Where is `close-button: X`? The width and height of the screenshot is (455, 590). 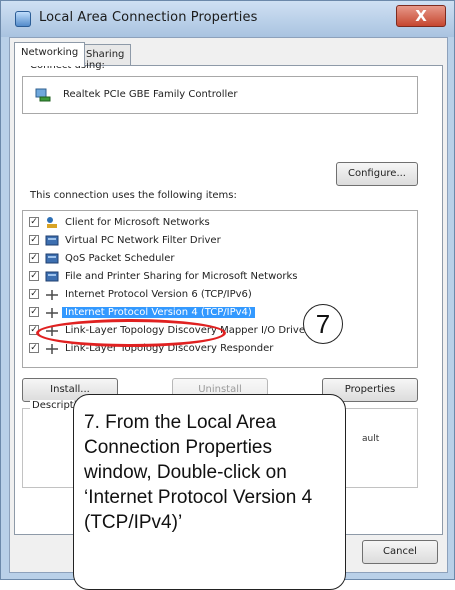
close-button: X is located at coordinates (421, 16).